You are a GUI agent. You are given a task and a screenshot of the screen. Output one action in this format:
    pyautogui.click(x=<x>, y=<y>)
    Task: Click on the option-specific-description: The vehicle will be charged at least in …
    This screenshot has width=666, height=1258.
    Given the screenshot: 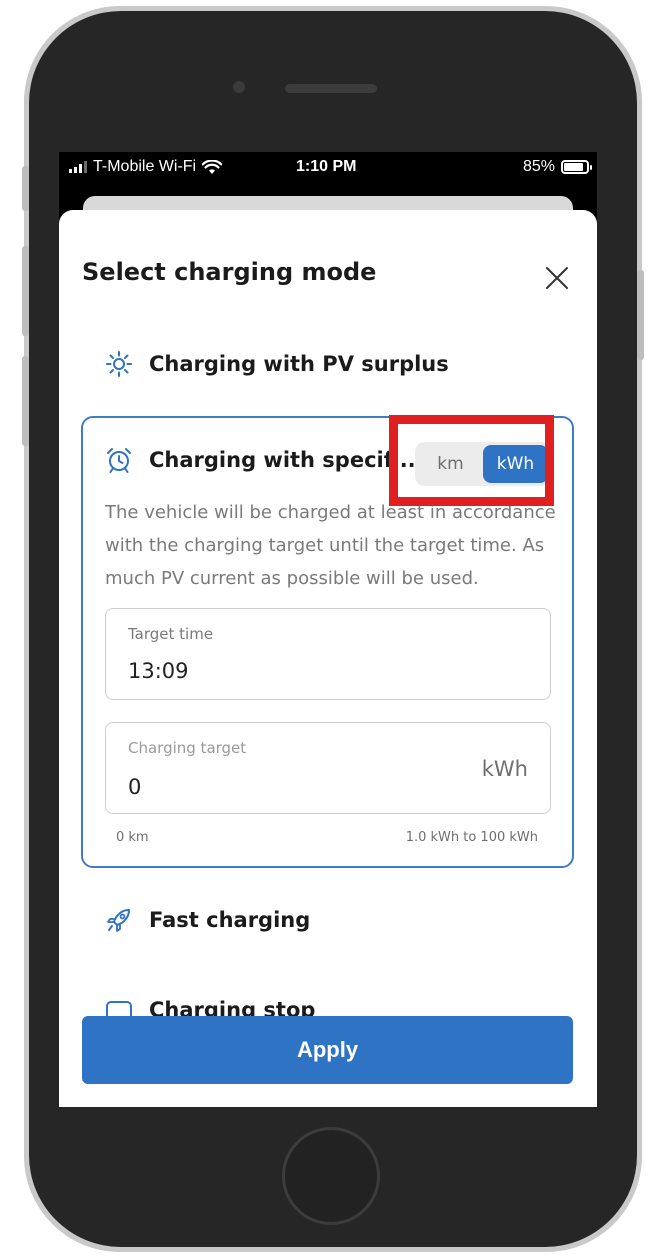 What is the action you would take?
    pyautogui.click(x=330, y=545)
    